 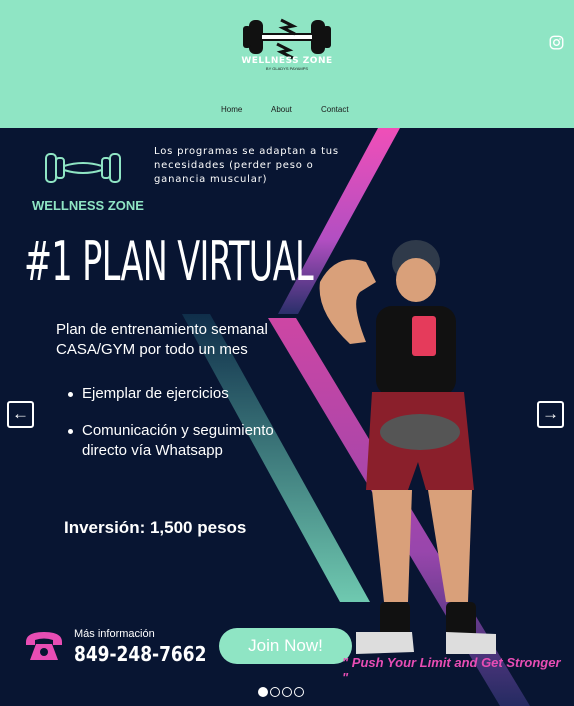 I want to click on brand-name: WELLNESS ZONE, so click(x=287, y=61).